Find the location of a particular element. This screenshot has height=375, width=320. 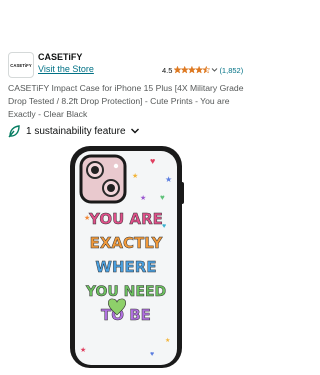

star-rating-icon is located at coordinates (192, 70).